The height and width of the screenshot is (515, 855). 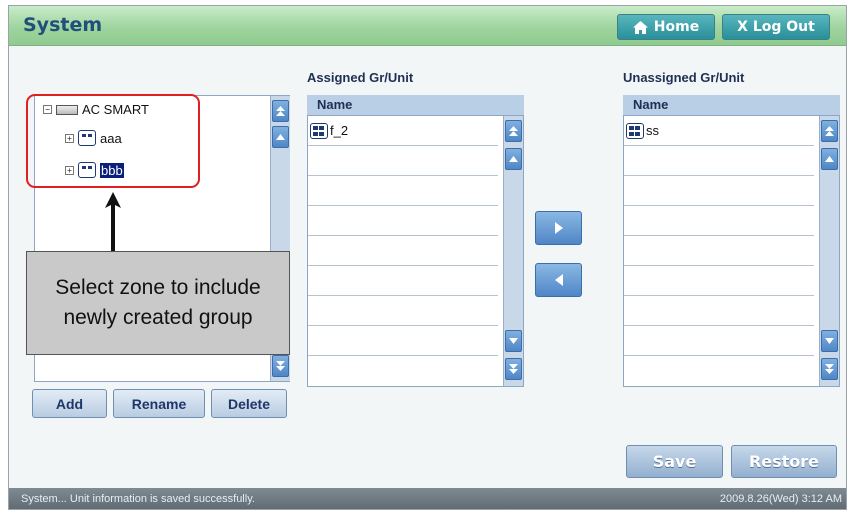 I want to click on annotation-arrow, so click(x=113, y=222).